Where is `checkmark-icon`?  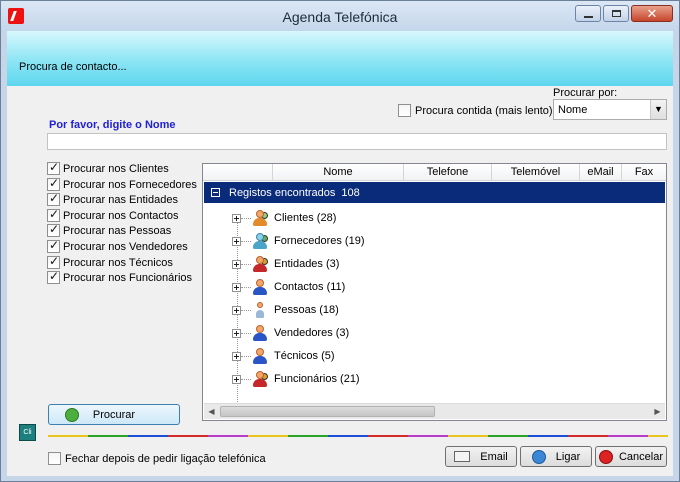
checkmark-icon is located at coordinates (71, 414).